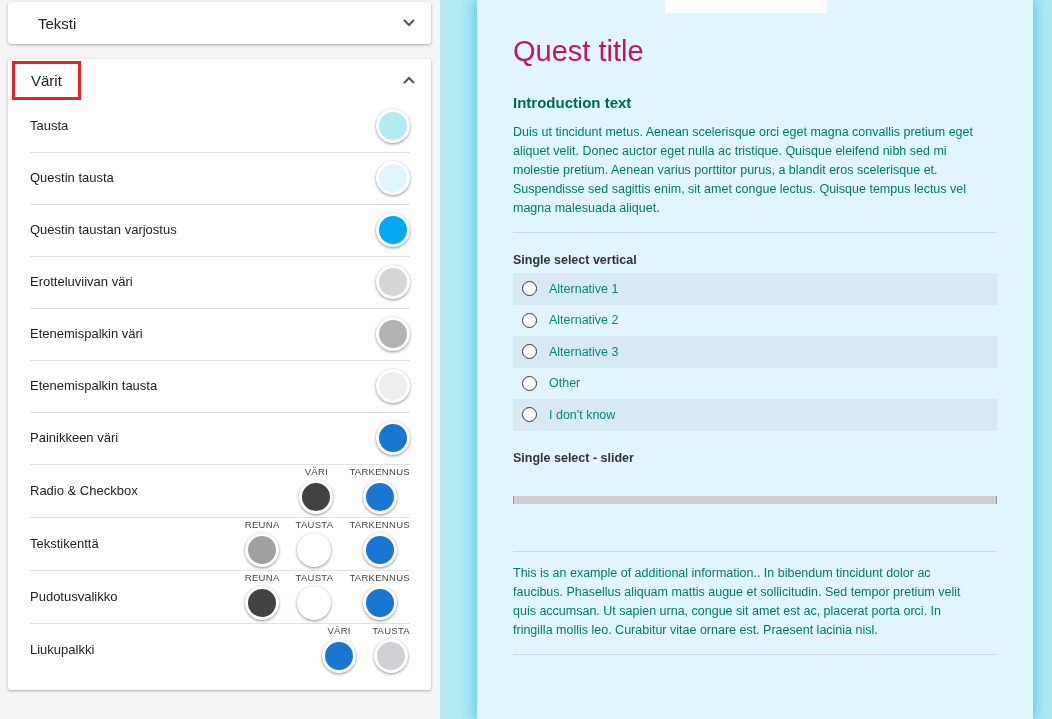 The width and height of the screenshot is (1052, 719). Describe the element at coordinates (755, 352) in the screenshot. I see `radio-option: Alternative 3` at that location.